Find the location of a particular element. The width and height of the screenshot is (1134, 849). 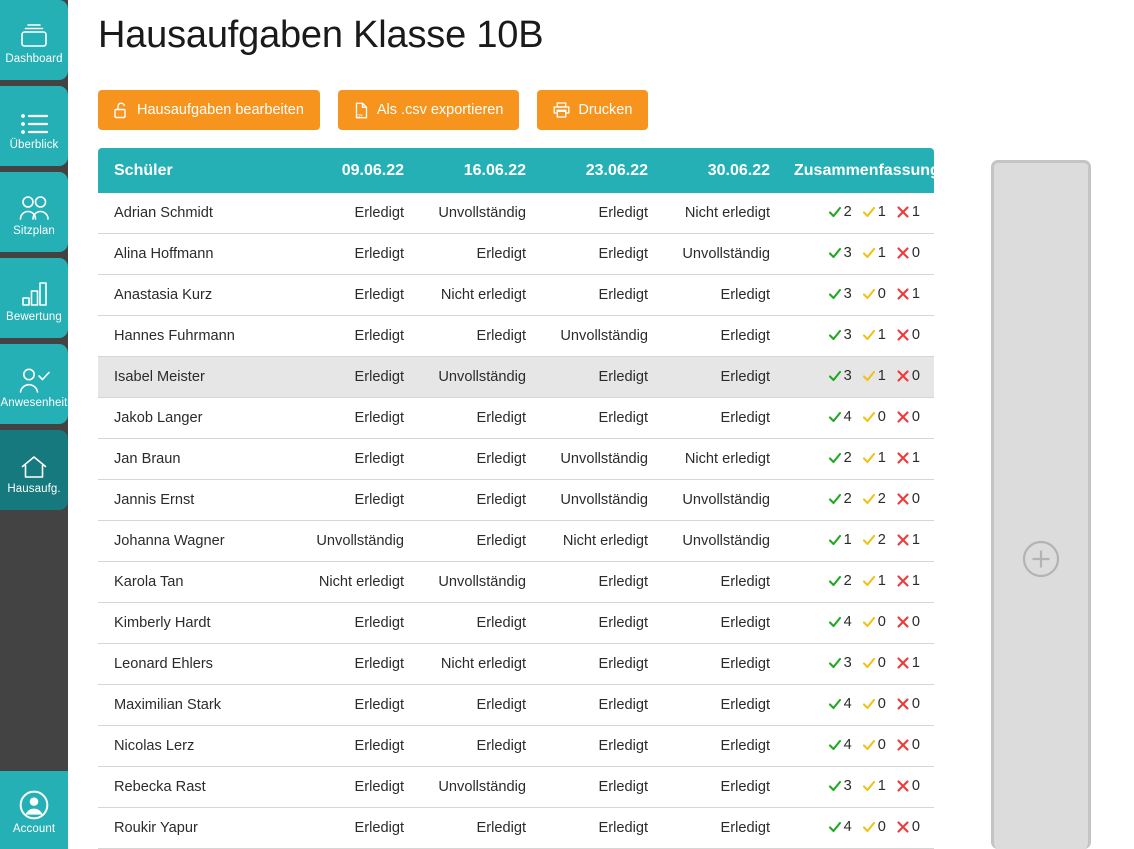

sidebar-item-bewertung: Bewertung is located at coordinates (34, 298).